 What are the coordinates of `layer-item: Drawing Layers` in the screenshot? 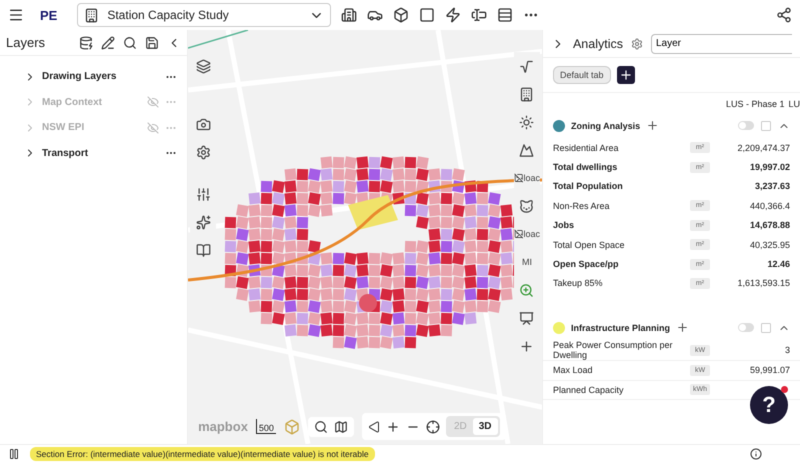 It's located at (94, 77).